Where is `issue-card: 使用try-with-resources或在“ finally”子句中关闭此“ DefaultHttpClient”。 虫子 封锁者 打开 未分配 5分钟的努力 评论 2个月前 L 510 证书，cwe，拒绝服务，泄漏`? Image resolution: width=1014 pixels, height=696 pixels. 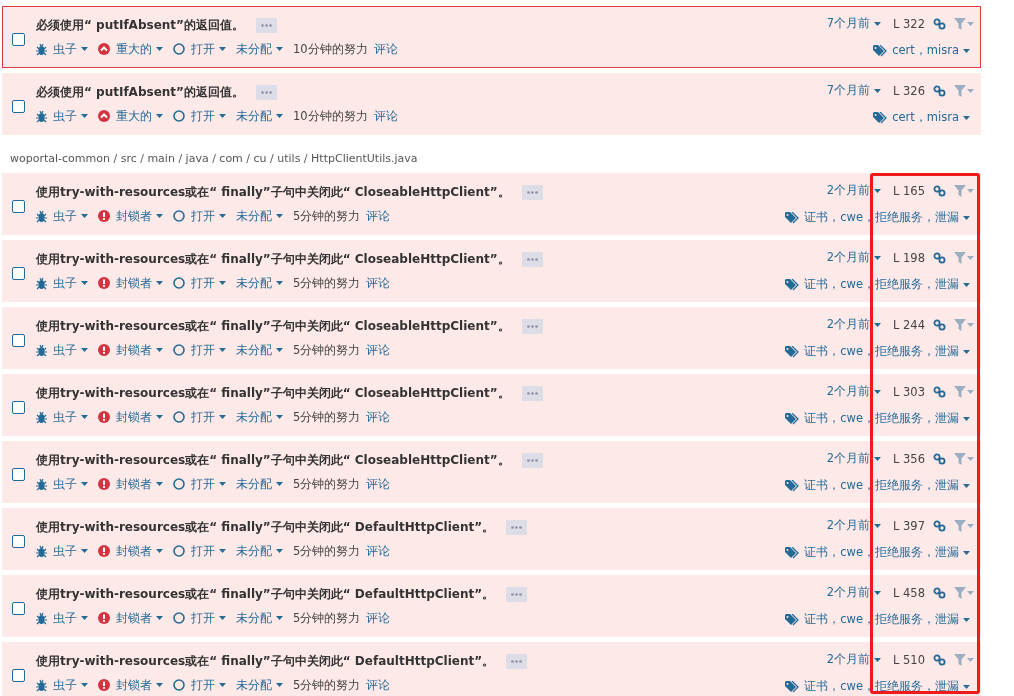 issue-card: 使用try-with-resources或在“ finally”子句中关闭此“ DefaultHttpClient”。 虫子 封锁者 打开 未分配 5分钟的努力 评论 2个月前 L 510 证书，cwe，拒绝服务，泄漏 is located at coordinates (491, 669).